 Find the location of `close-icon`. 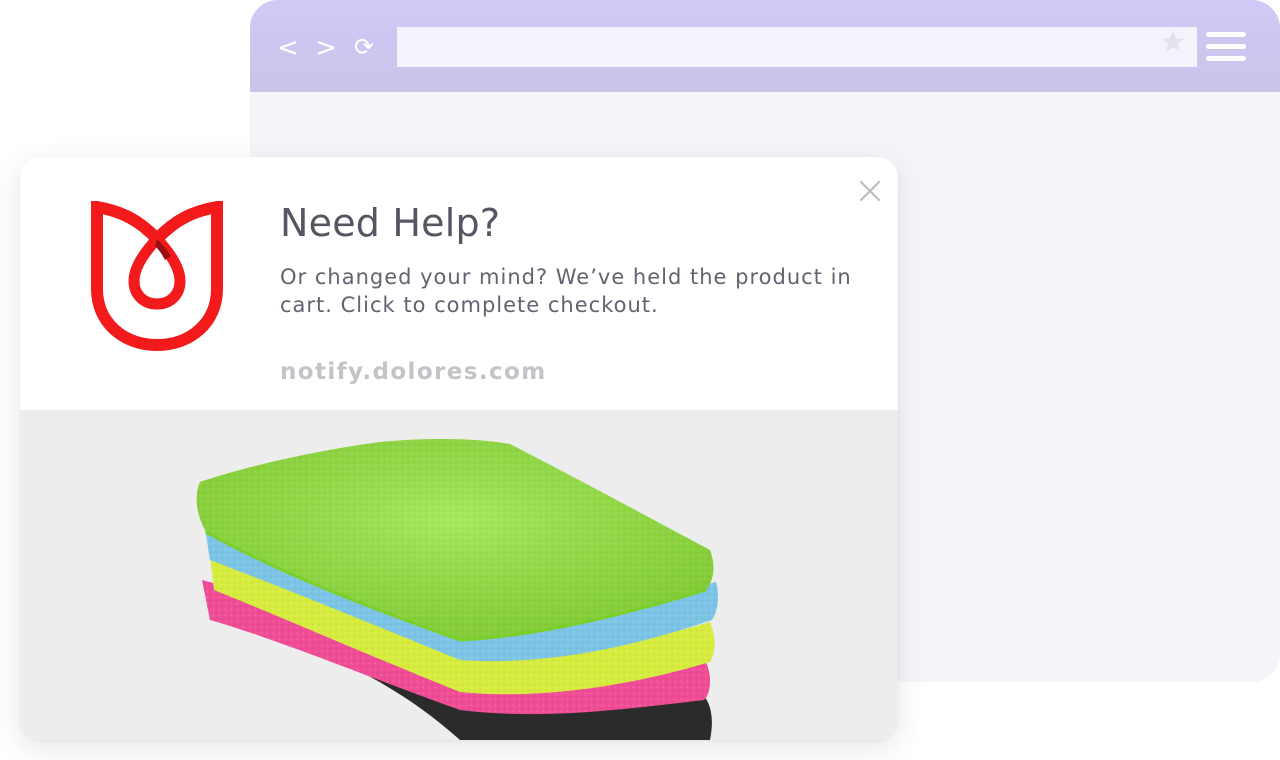

close-icon is located at coordinates (870, 191).